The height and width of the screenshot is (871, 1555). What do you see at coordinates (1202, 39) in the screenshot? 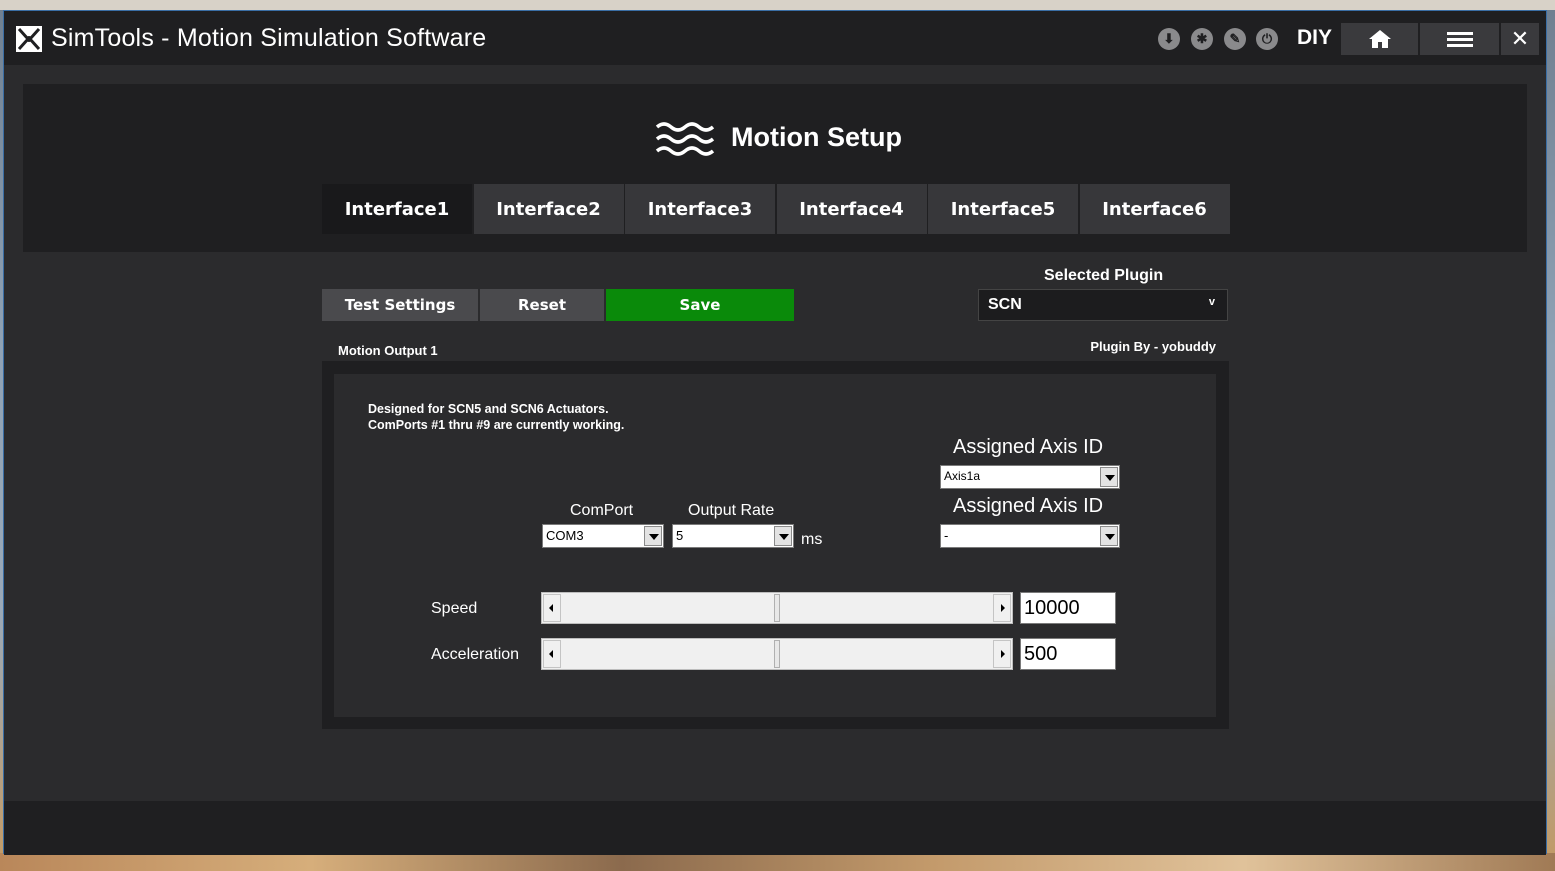
I see `settings-icon: ✱` at bounding box center [1202, 39].